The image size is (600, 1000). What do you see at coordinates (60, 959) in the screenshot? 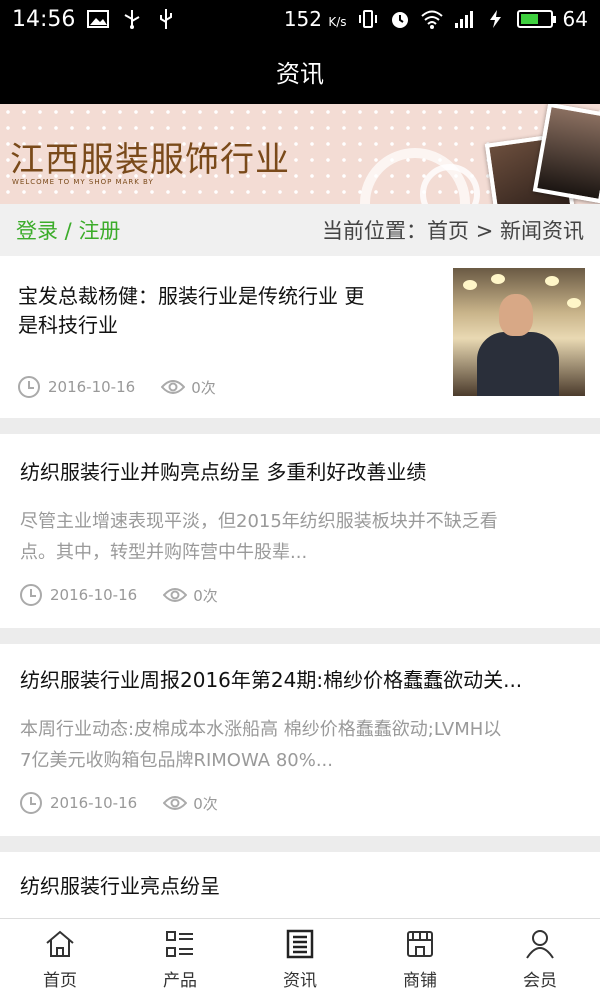
I see `tab-home: 首页` at bounding box center [60, 959].